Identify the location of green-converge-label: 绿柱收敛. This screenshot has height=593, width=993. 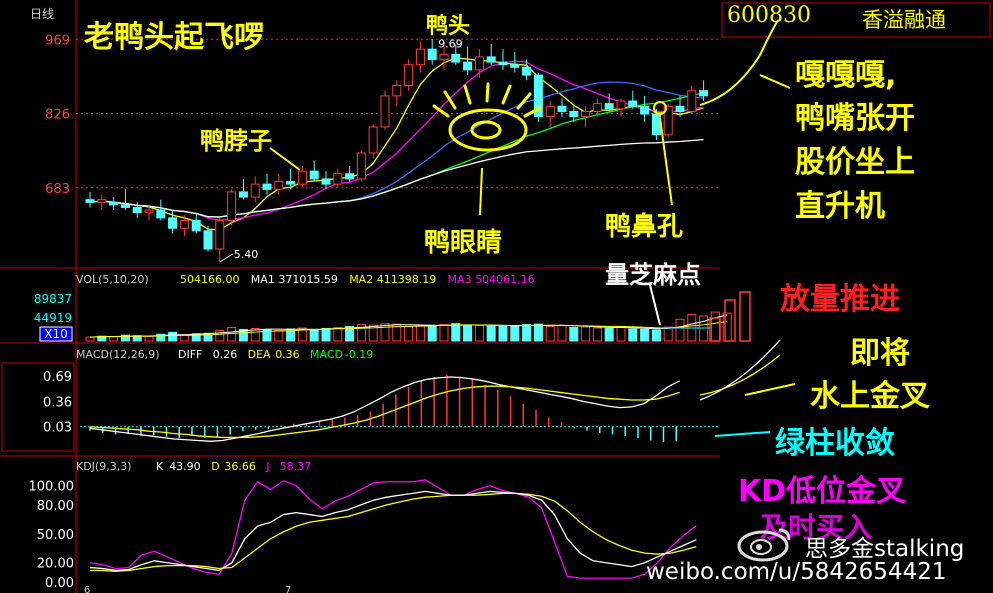
(835, 443).